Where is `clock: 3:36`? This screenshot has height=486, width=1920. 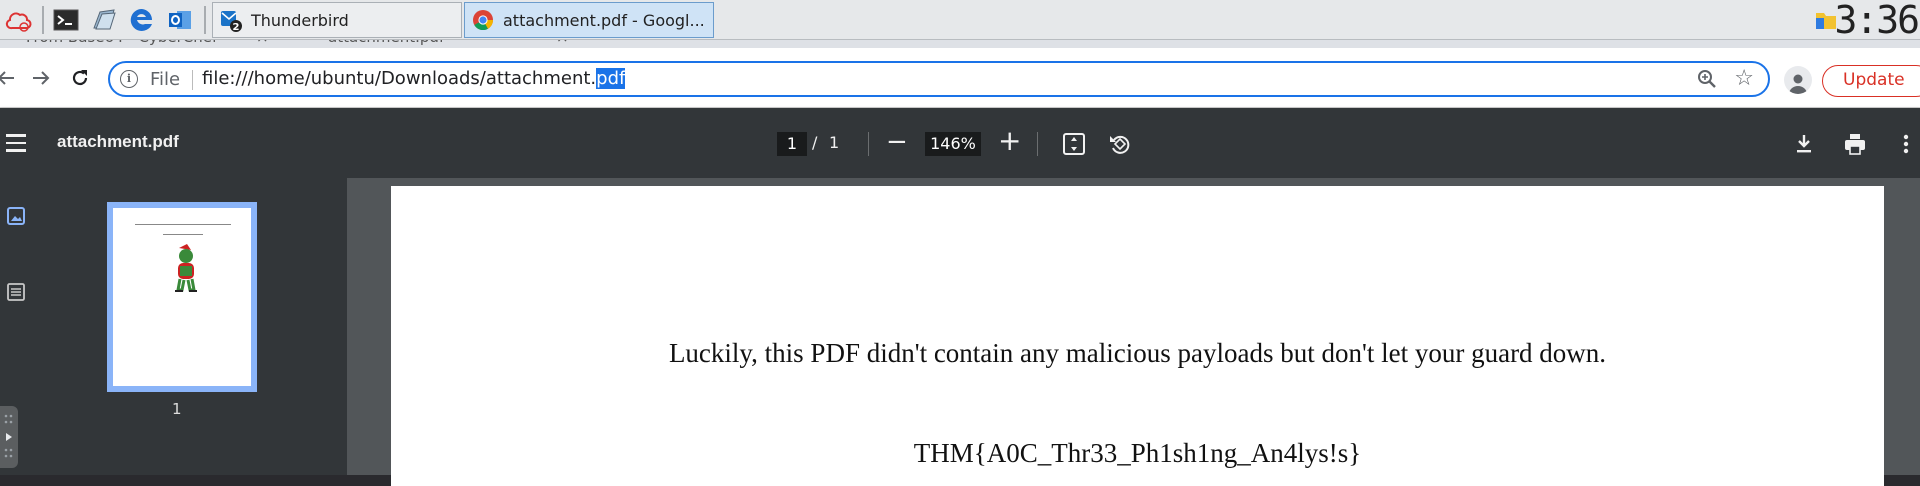
clock: 3:36 is located at coordinates (1877, 20).